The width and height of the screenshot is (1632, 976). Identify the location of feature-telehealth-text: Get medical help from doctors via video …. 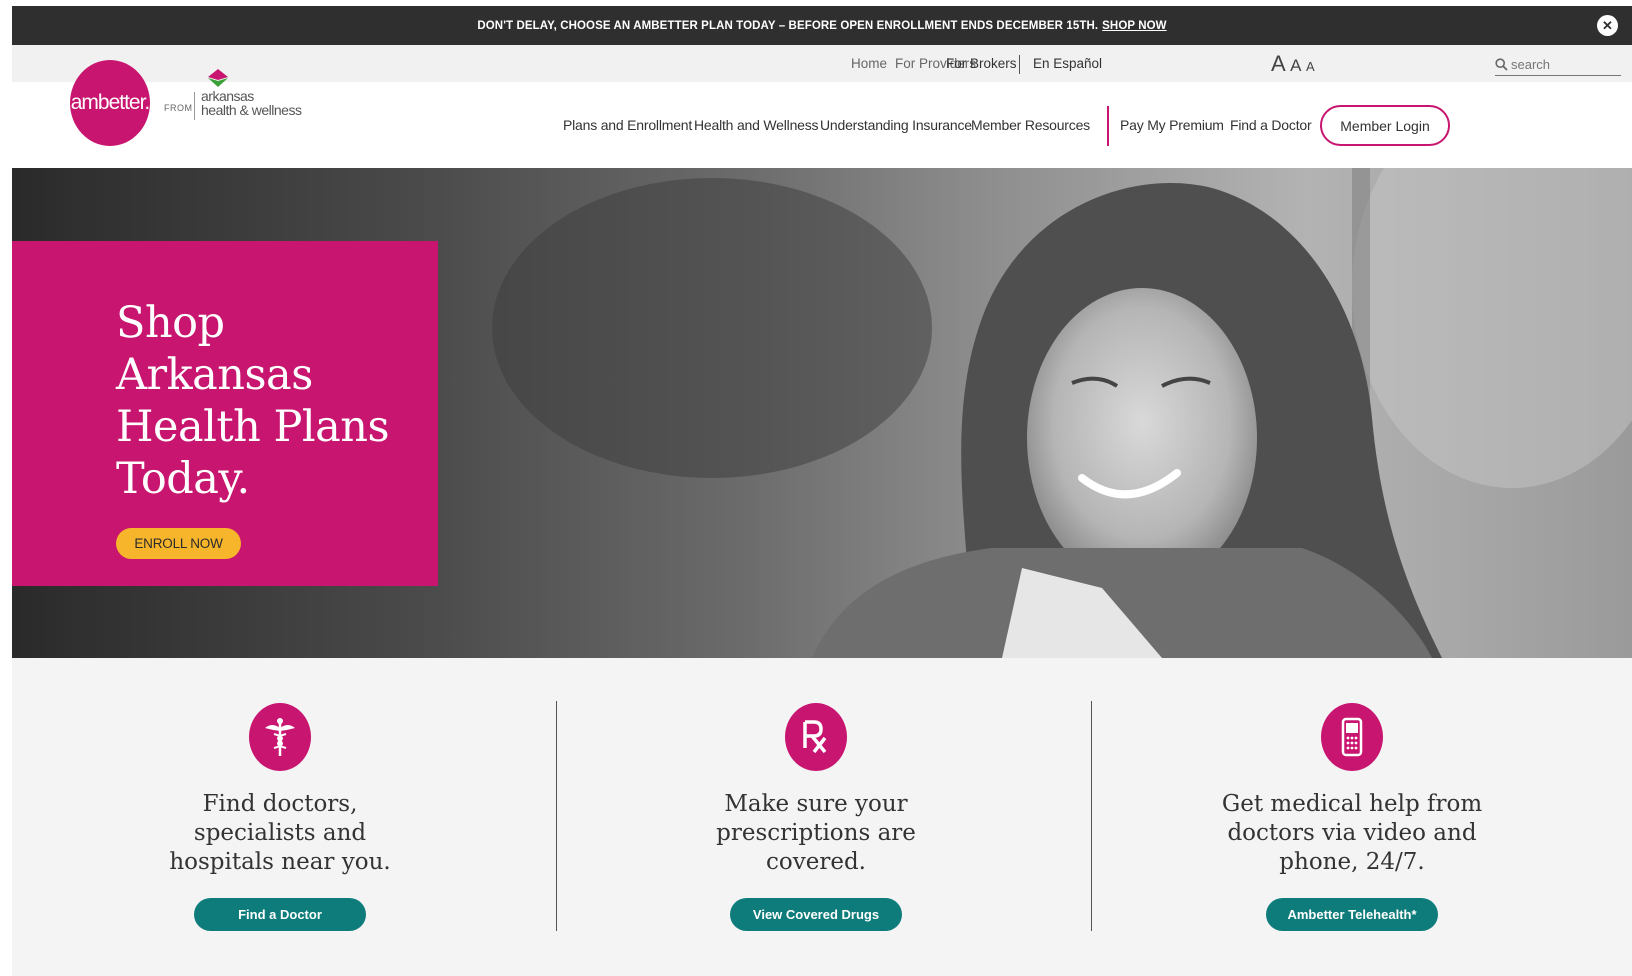
(1352, 833).